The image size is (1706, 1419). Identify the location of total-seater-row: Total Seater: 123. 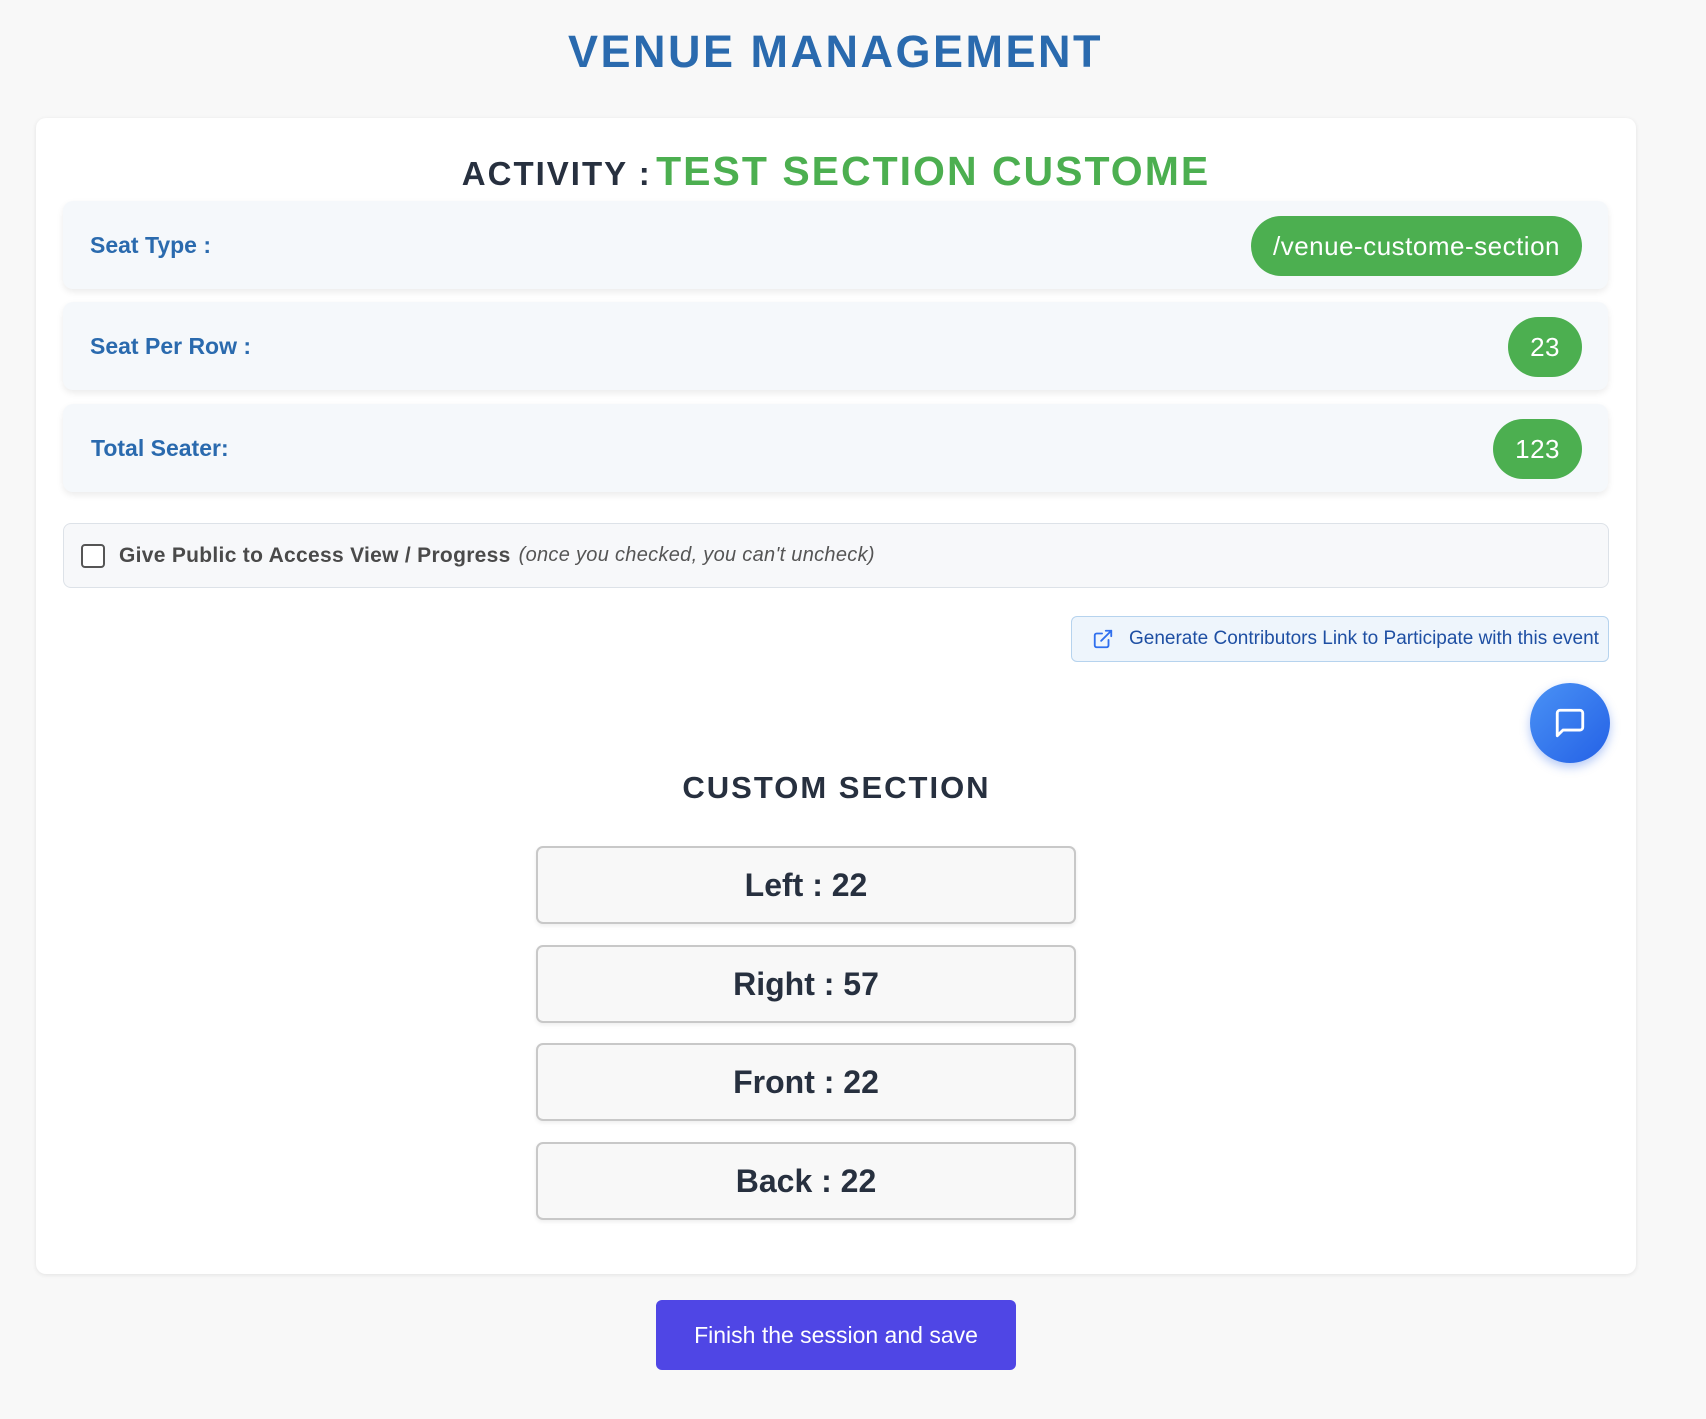
(835, 448).